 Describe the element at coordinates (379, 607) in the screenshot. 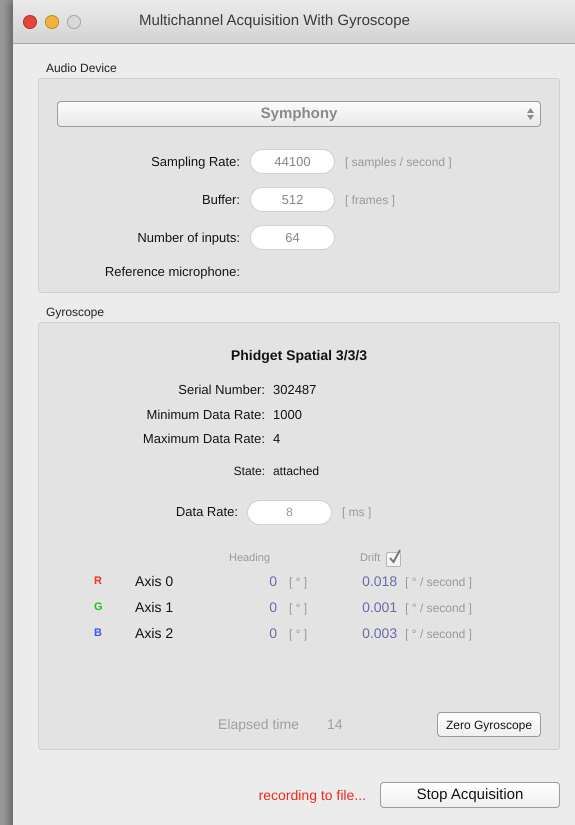

I see `drift-value: 0.001` at that location.